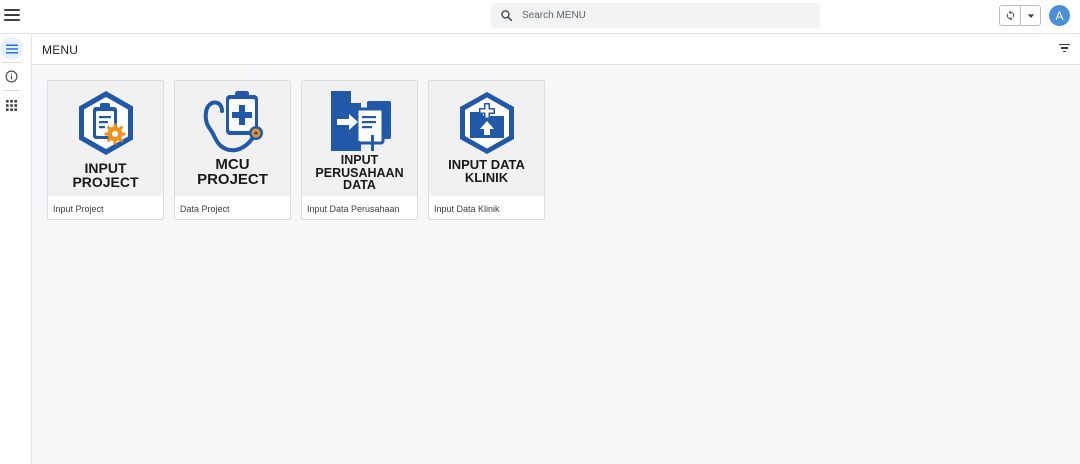  I want to click on sidebar-item-apps, so click(11, 105).